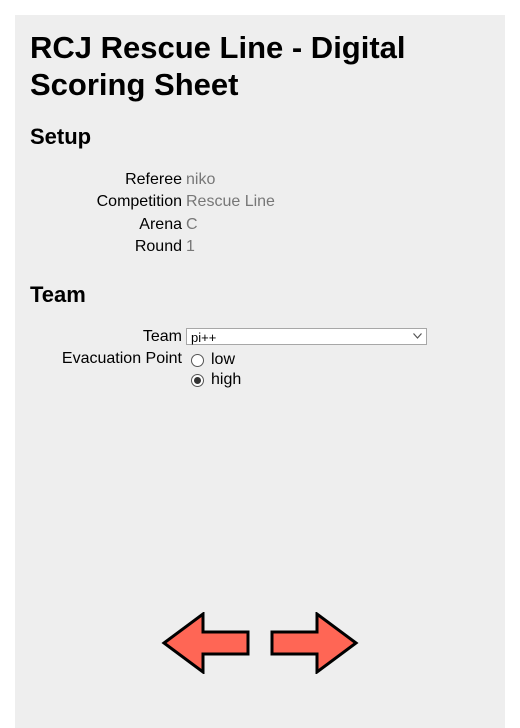 Image resolution: width=520 pixels, height=728 pixels. What do you see at coordinates (260, 180) in the screenshot?
I see `setup-row-referee: Referee niko` at bounding box center [260, 180].